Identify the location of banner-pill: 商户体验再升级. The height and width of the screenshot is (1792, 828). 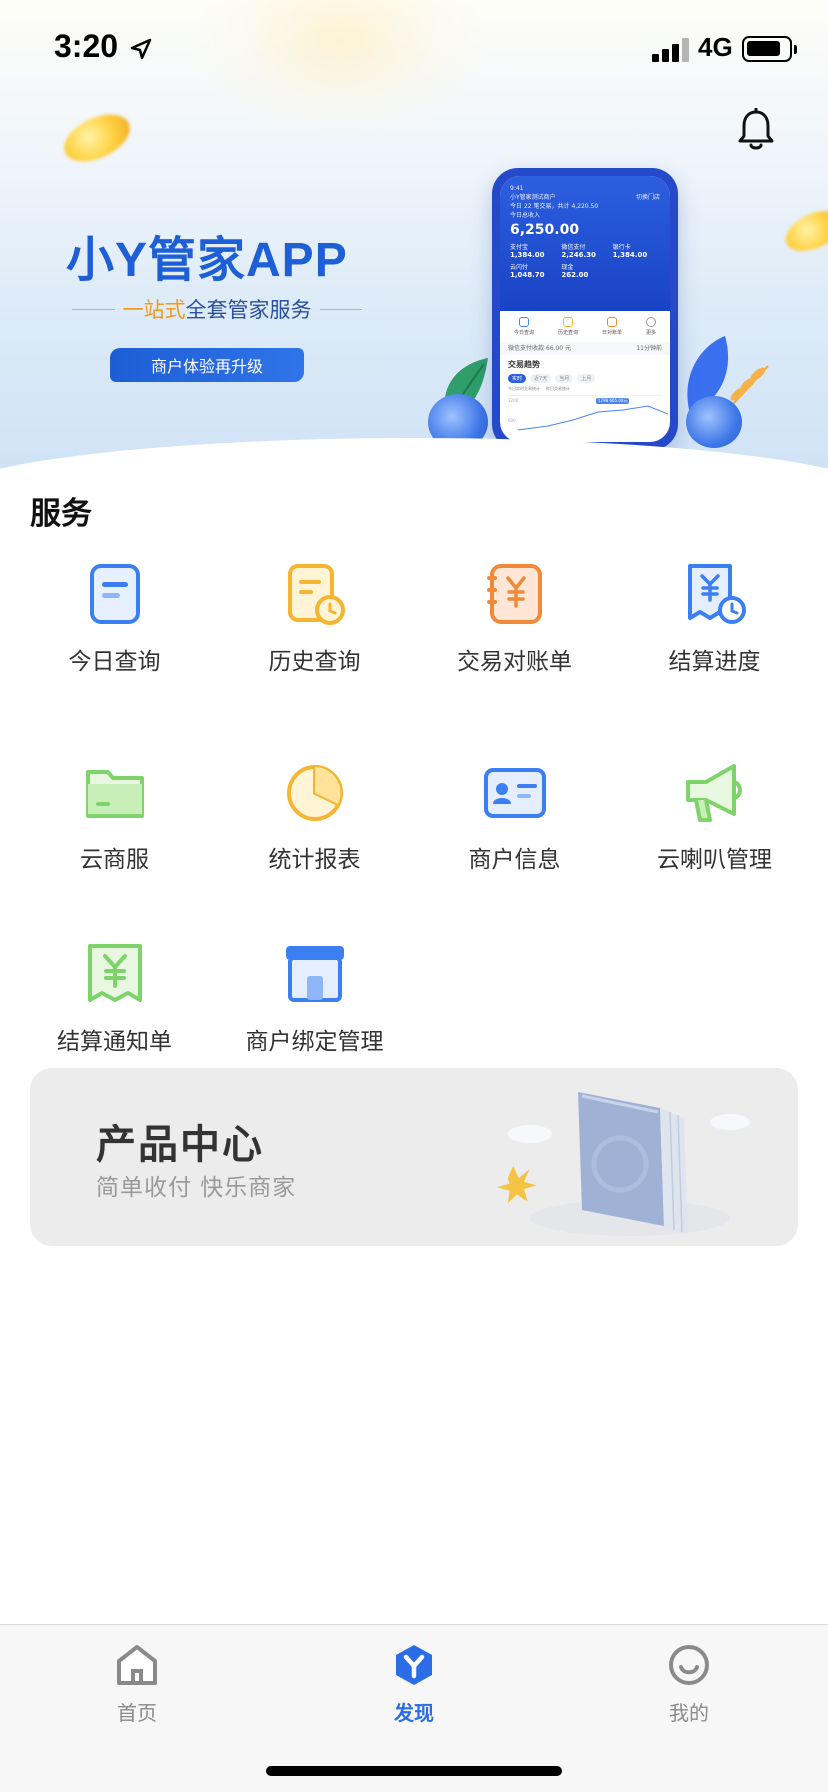
(207, 365).